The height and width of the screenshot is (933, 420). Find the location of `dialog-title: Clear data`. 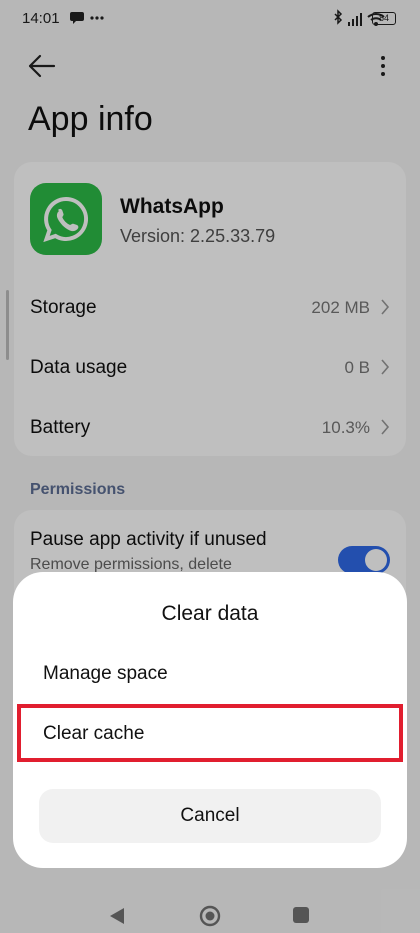

dialog-title: Clear data is located at coordinates (210, 613).